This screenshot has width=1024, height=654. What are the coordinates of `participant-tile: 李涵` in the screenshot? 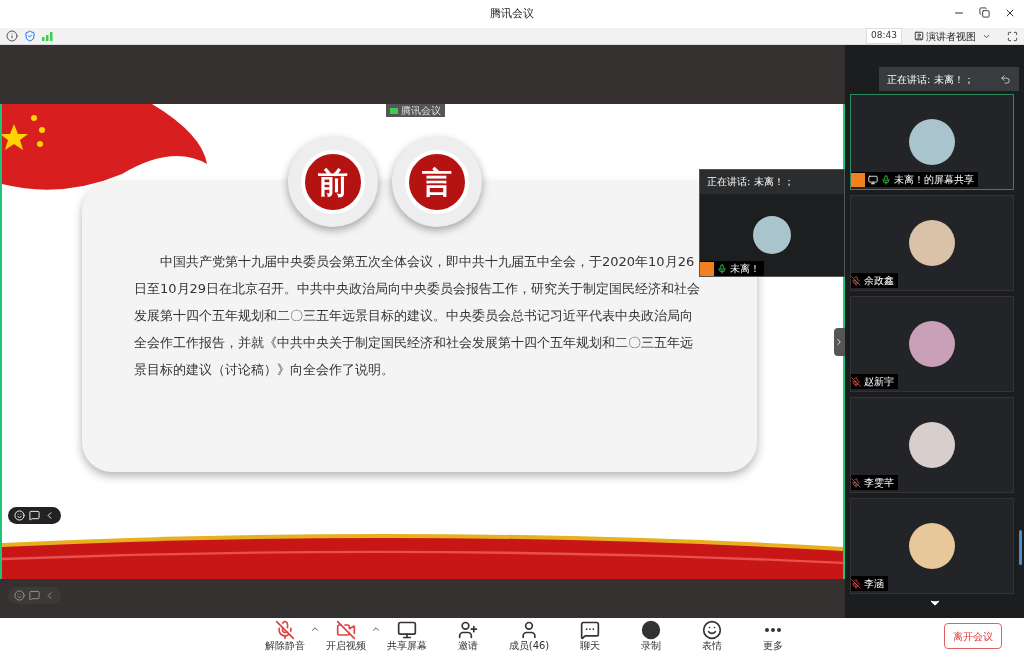 It's located at (932, 546).